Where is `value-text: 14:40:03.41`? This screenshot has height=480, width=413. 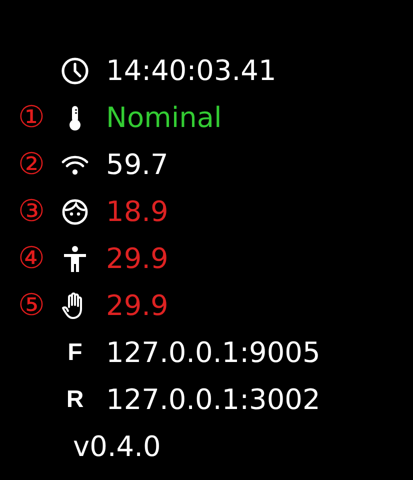 value-text: 14:40:03.41 is located at coordinates (192, 70).